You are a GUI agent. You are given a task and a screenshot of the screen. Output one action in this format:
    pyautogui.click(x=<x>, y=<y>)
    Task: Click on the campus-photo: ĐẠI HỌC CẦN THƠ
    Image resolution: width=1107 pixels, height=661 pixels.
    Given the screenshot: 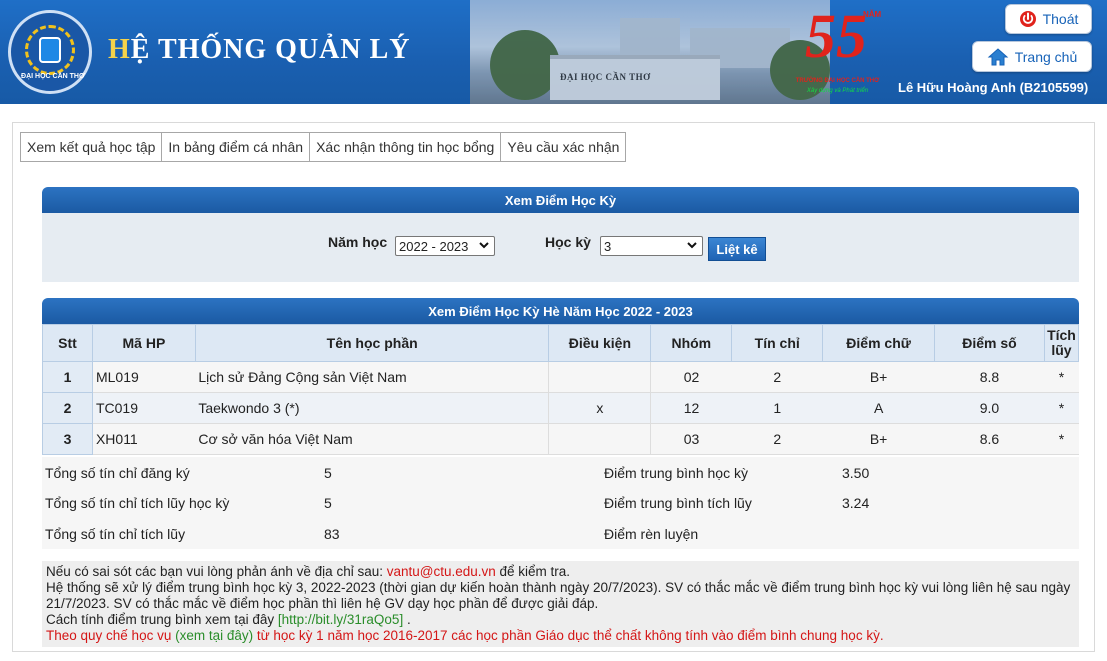 What is the action you would take?
    pyautogui.click(x=650, y=52)
    